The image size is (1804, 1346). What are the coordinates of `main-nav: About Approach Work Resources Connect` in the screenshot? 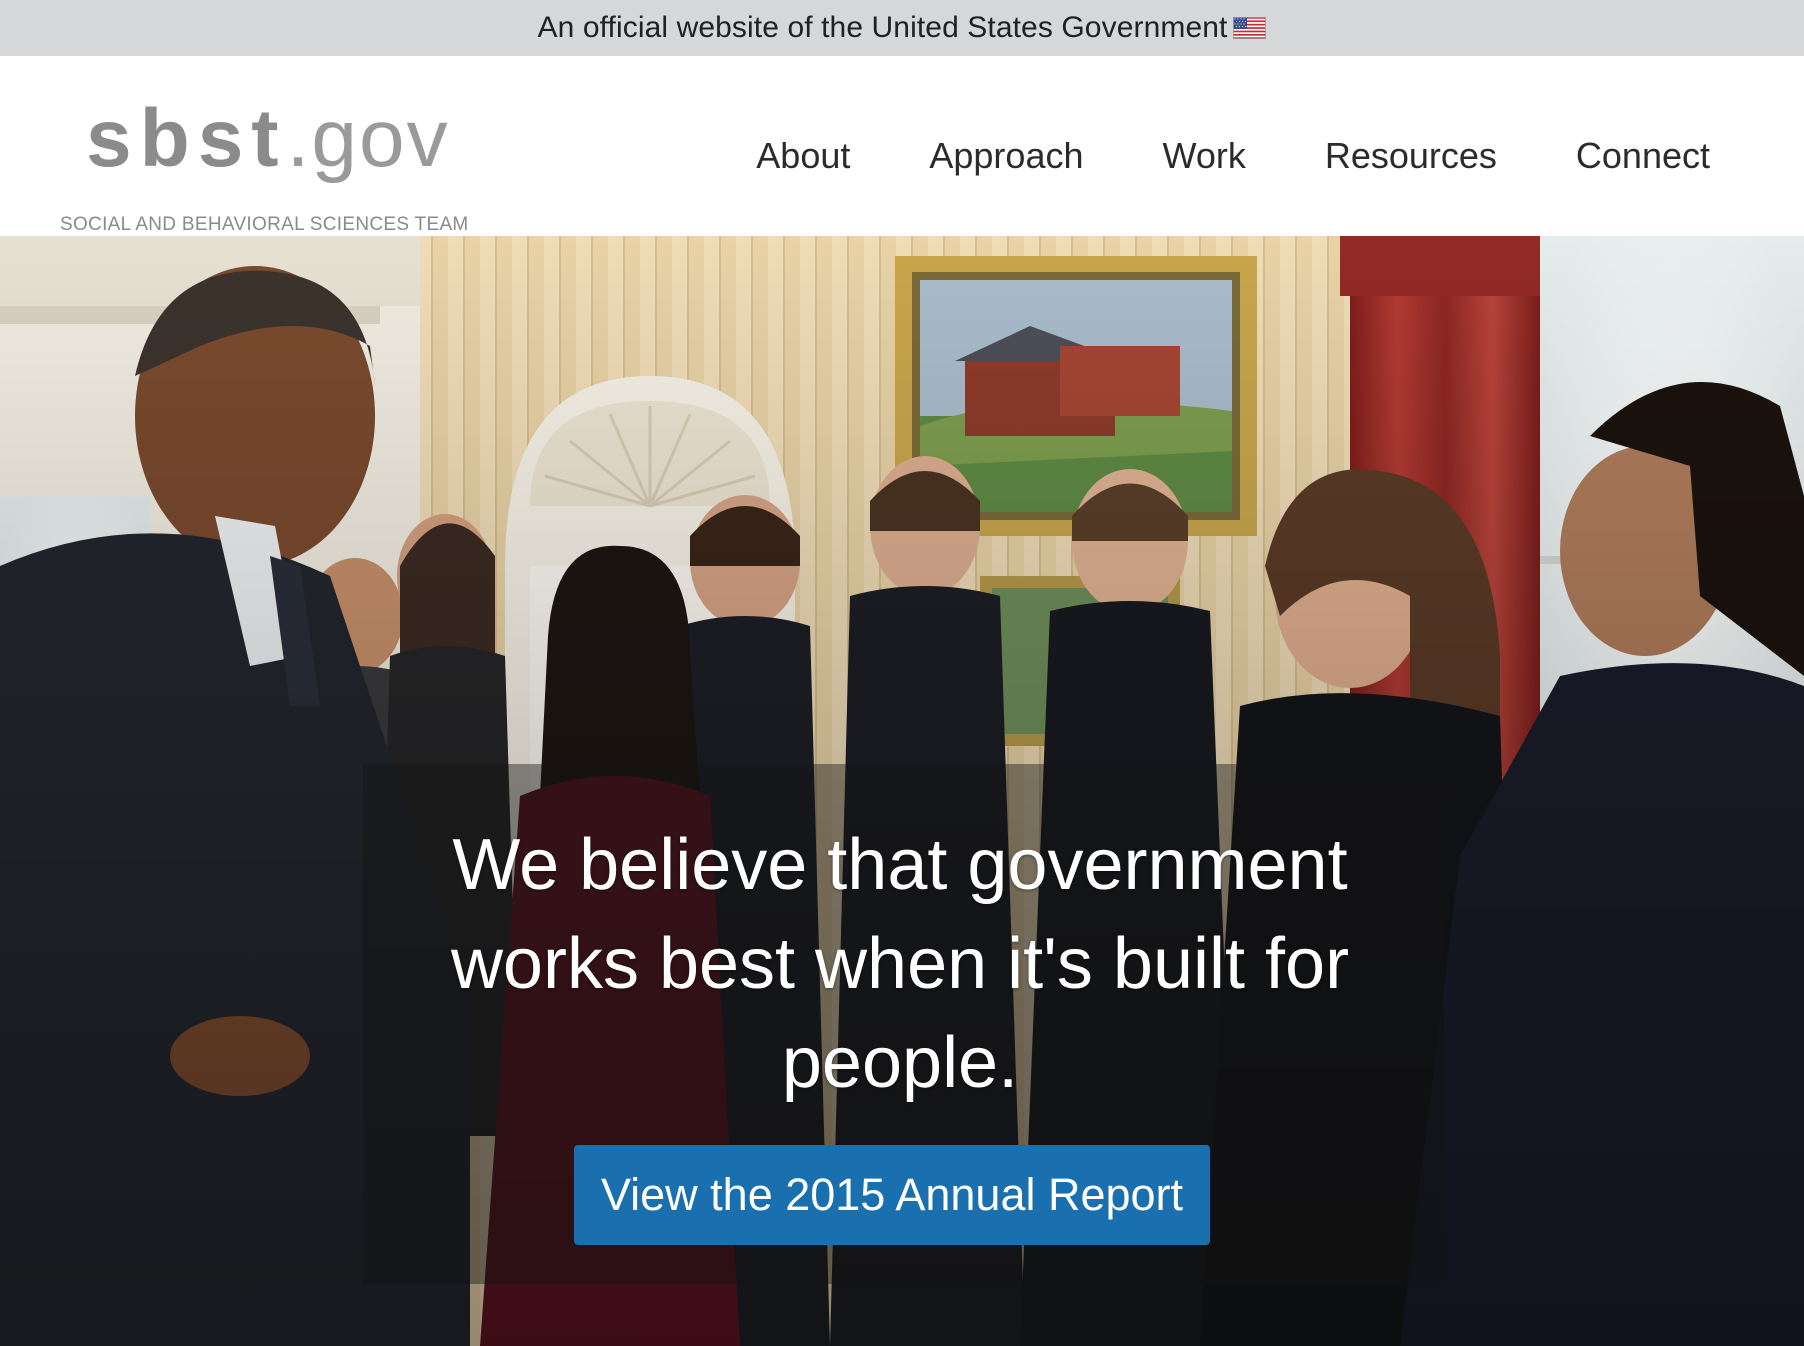 It's located at (1233, 156).